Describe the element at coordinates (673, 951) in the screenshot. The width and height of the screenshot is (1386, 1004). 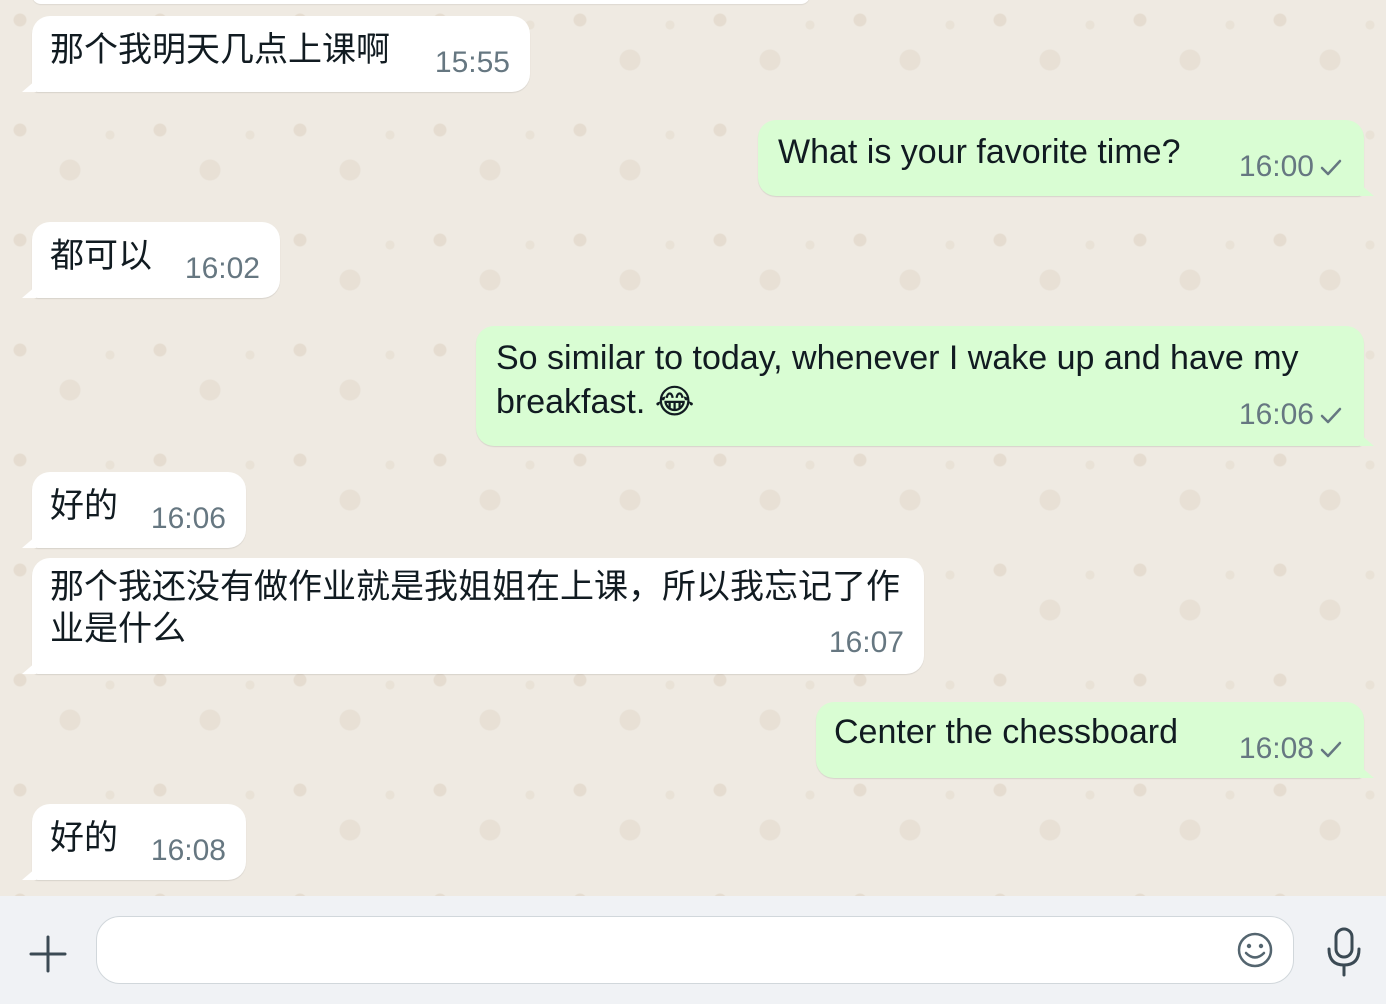
I see `message-input` at that location.